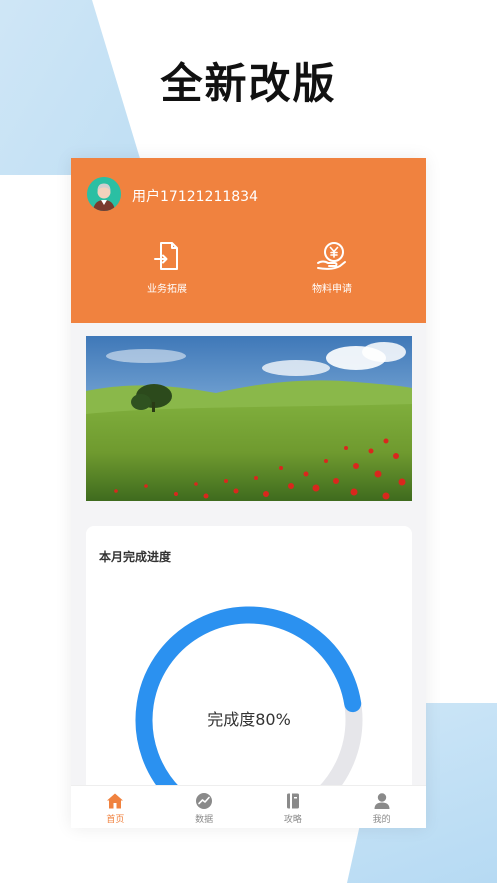 The image size is (497, 883). What do you see at coordinates (382, 801) in the screenshot?
I see `person-icon` at bounding box center [382, 801].